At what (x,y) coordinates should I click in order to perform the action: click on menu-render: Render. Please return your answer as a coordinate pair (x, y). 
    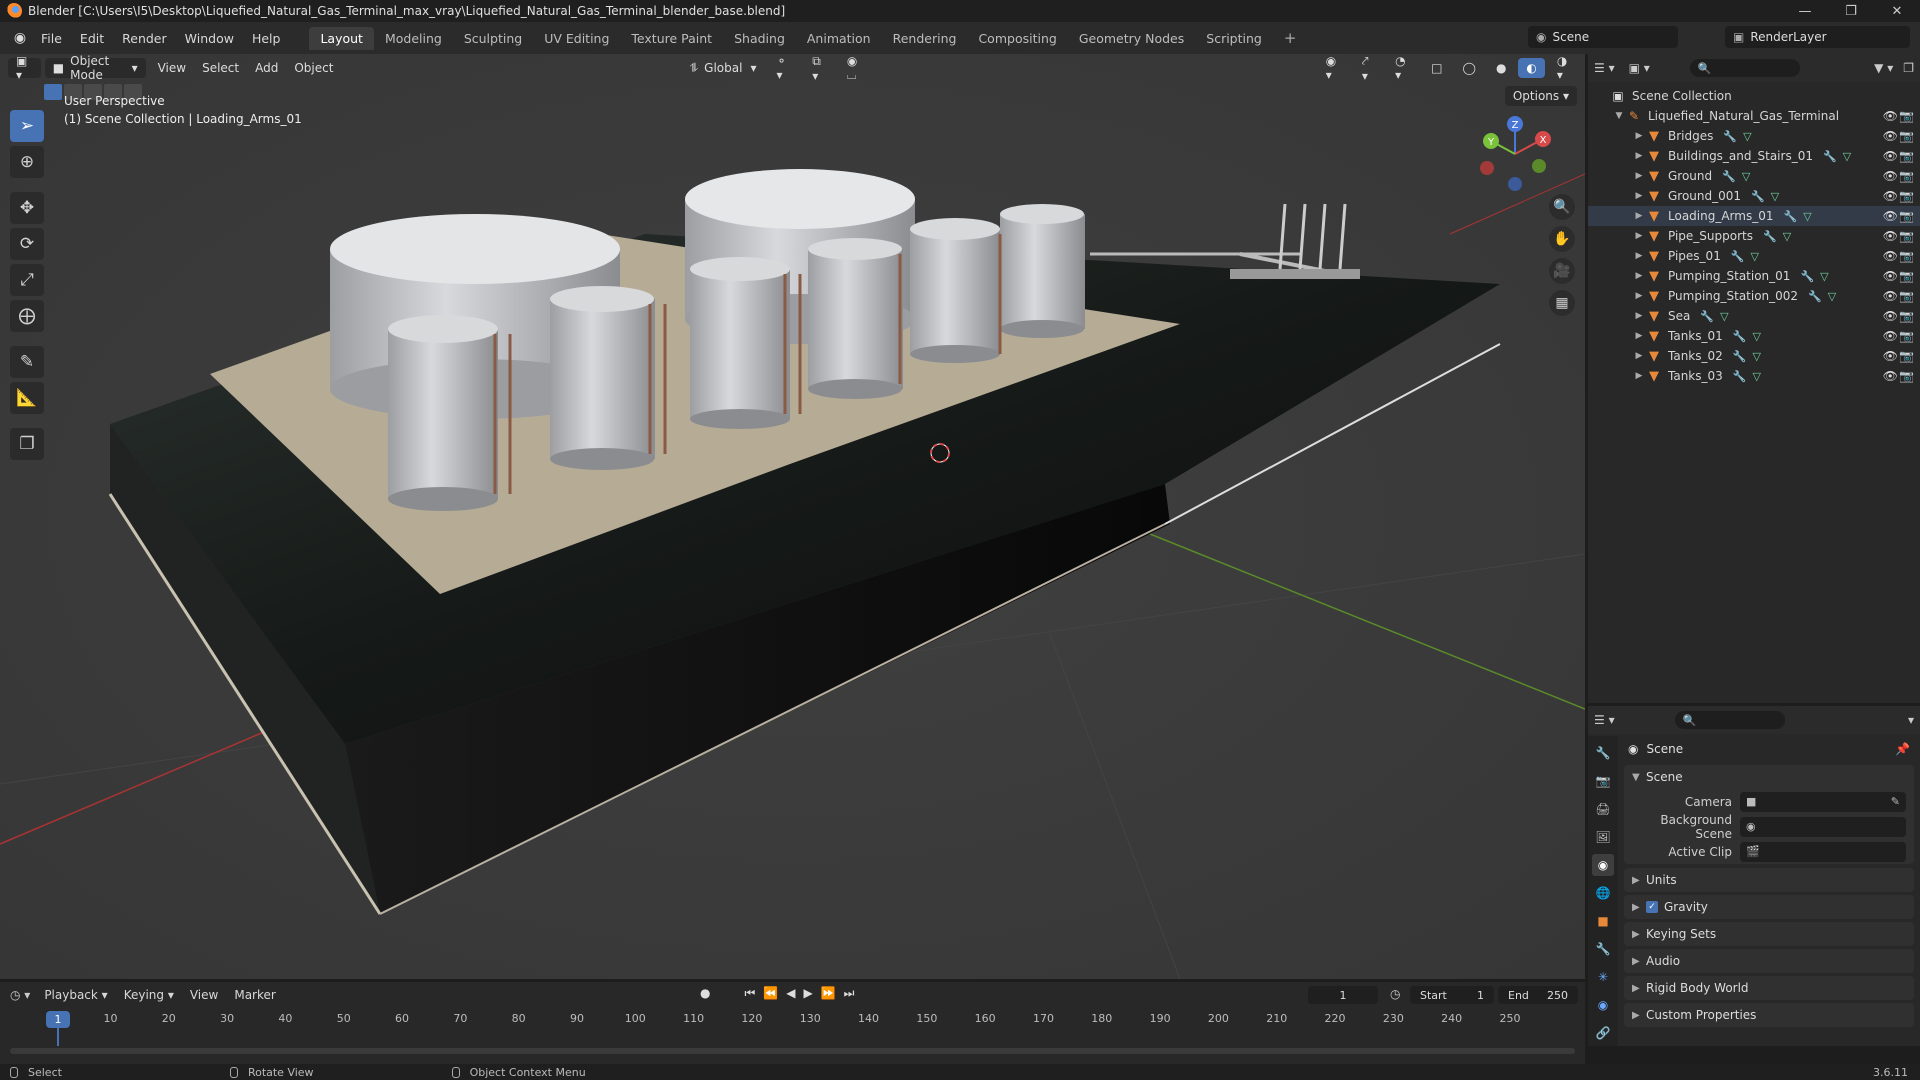
    Looking at the image, I should click on (144, 38).